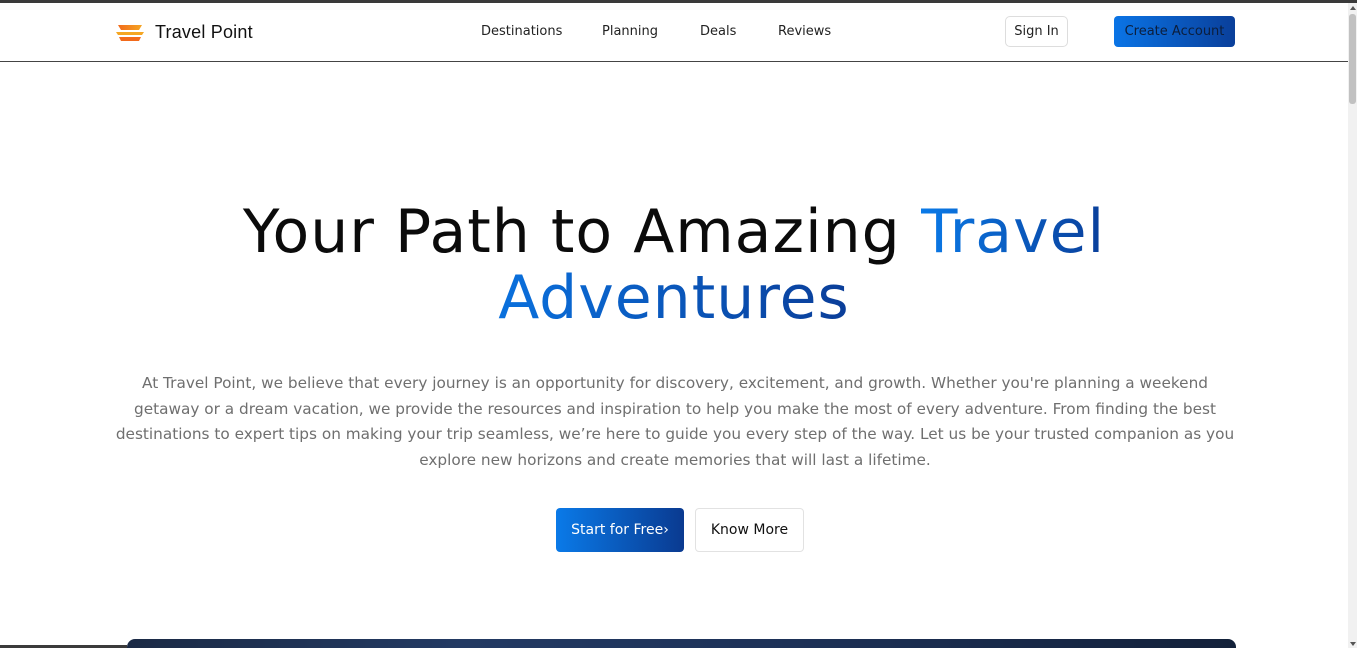 Image resolution: width=1357 pixels, height=648 pixels. What do you see at coordinates (581, 232) in the screenshot?
I see `hero-title-part1: Your Path to Amazing` at bounding box center [581, 232].